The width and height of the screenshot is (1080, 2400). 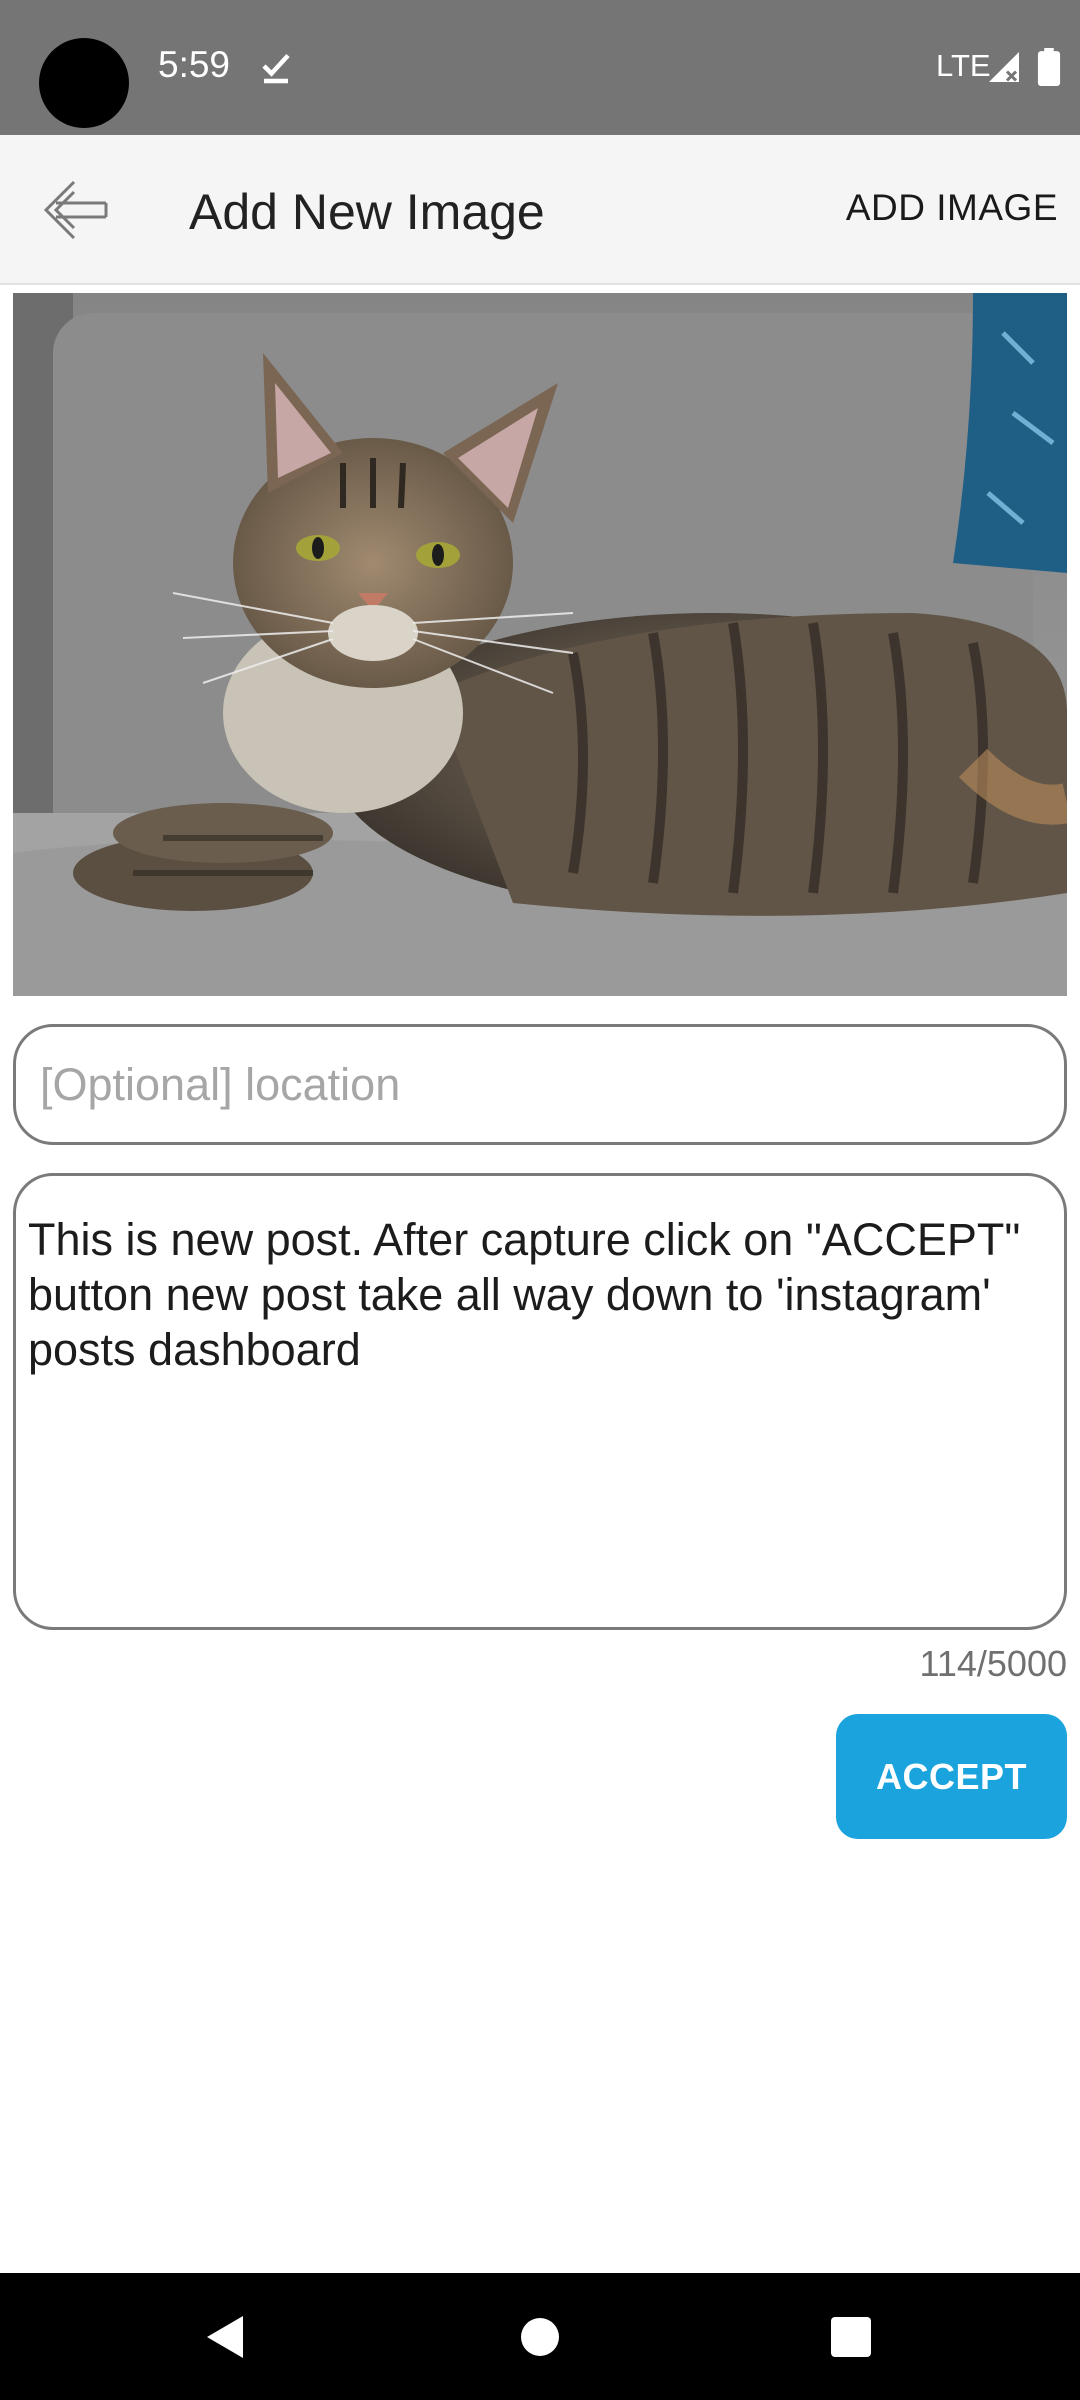 What do you see at coordinates (952, 208) in the screenshot?
I see `add-image-button: ADD IMAGE` at bounding box center [952, 208].